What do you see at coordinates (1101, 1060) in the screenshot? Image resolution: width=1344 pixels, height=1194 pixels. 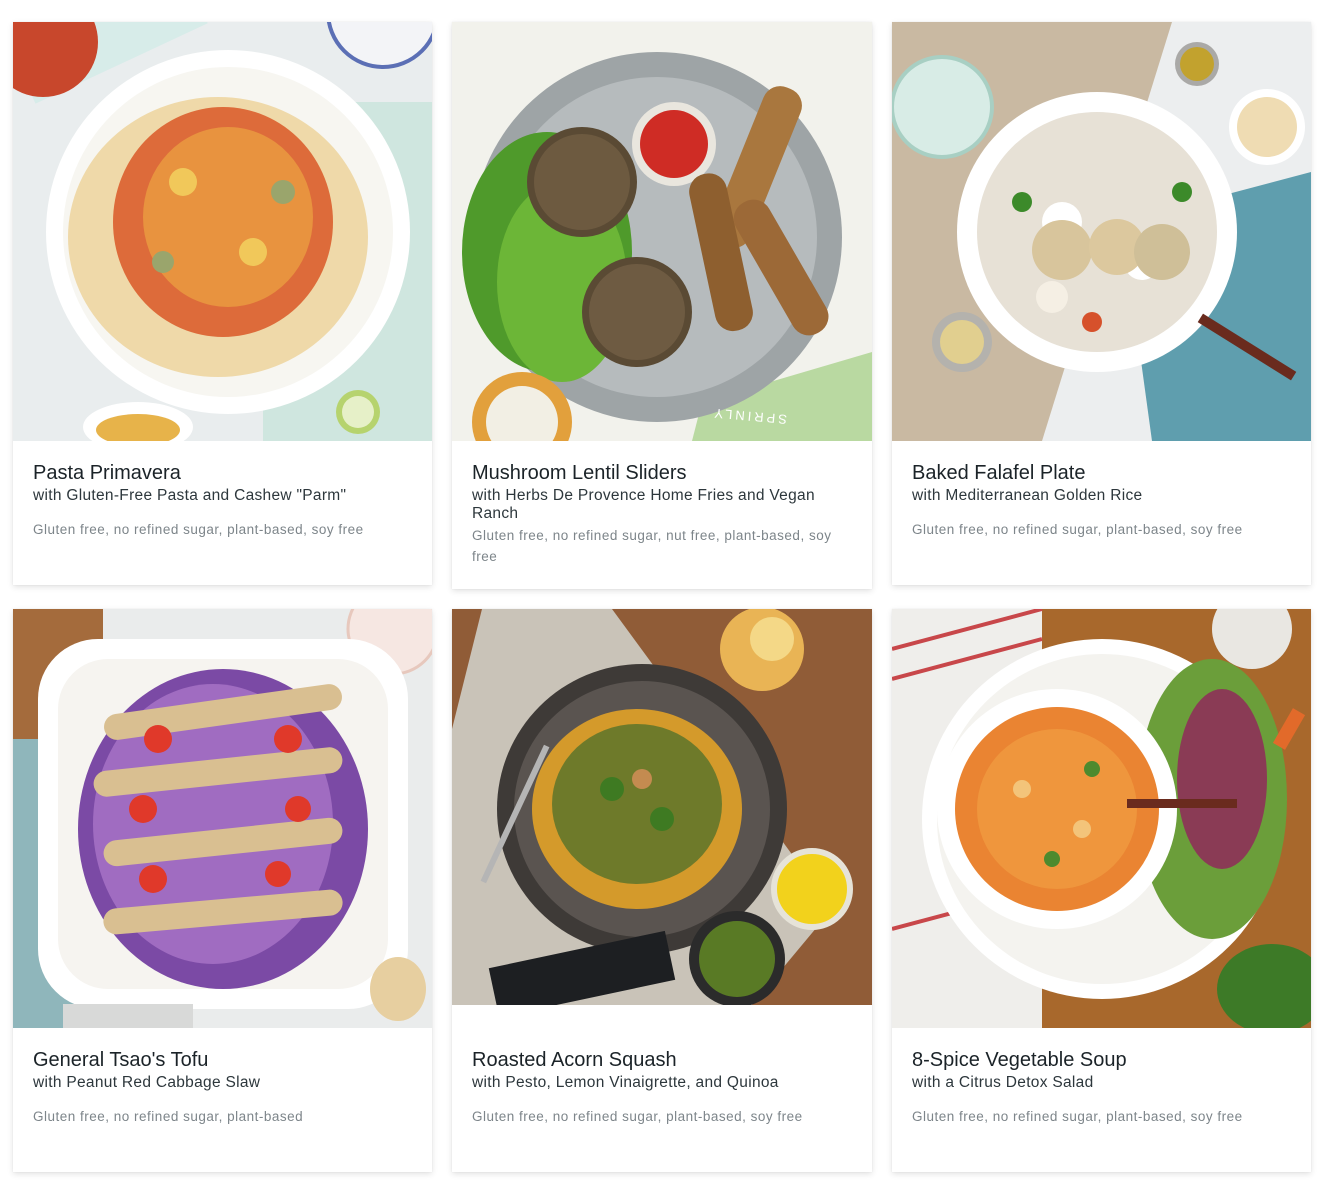 I see `meal-title: 8-Spice Vegetable Soup` at bounding box center [1101, 1060].